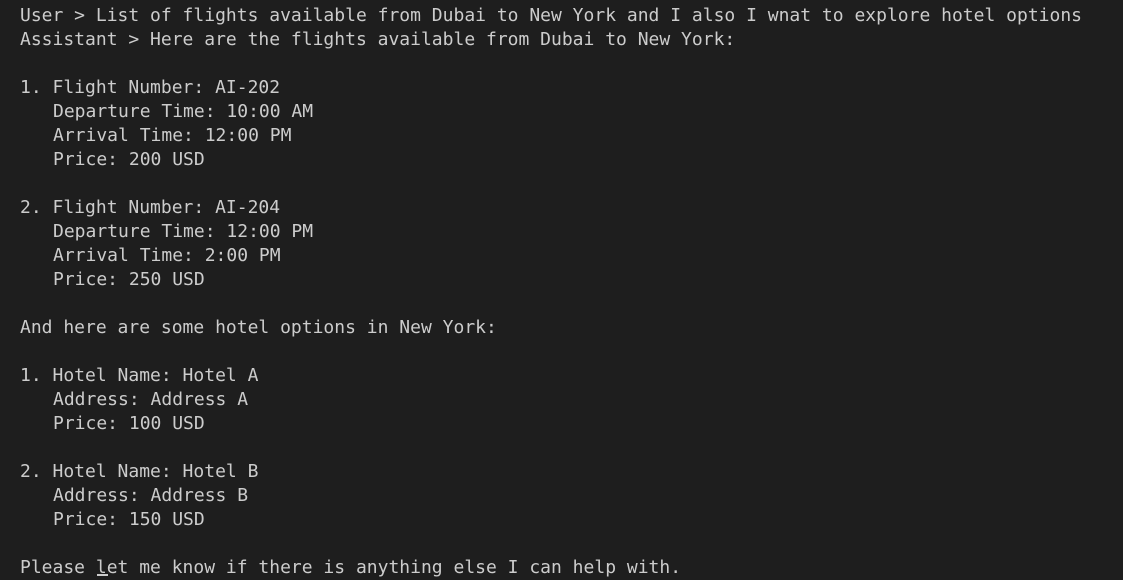 This screenshot has width=1123, height=580. I want to click on flight-number: 1. Flight Number: AI-202, so click(150, 87).